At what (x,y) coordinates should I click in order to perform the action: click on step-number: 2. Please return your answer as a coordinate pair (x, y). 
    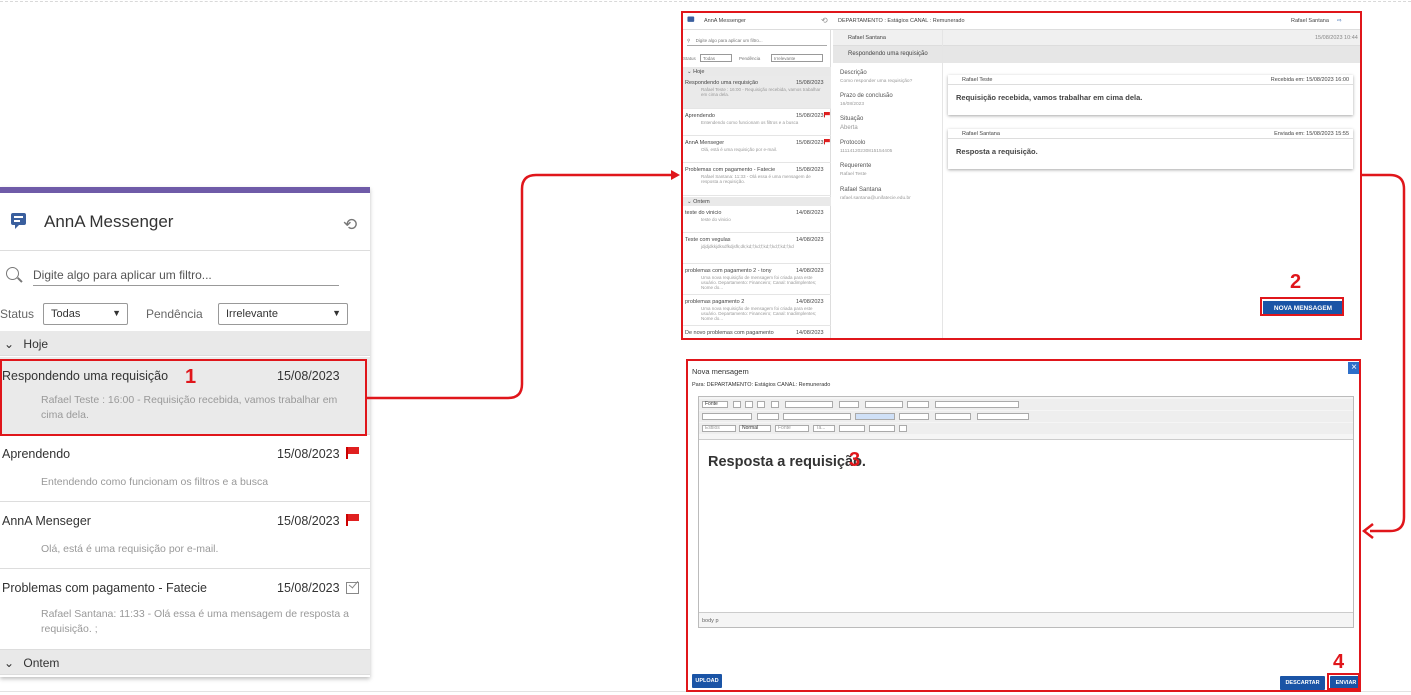
    Looking at the image, I should click on (1296, 282).